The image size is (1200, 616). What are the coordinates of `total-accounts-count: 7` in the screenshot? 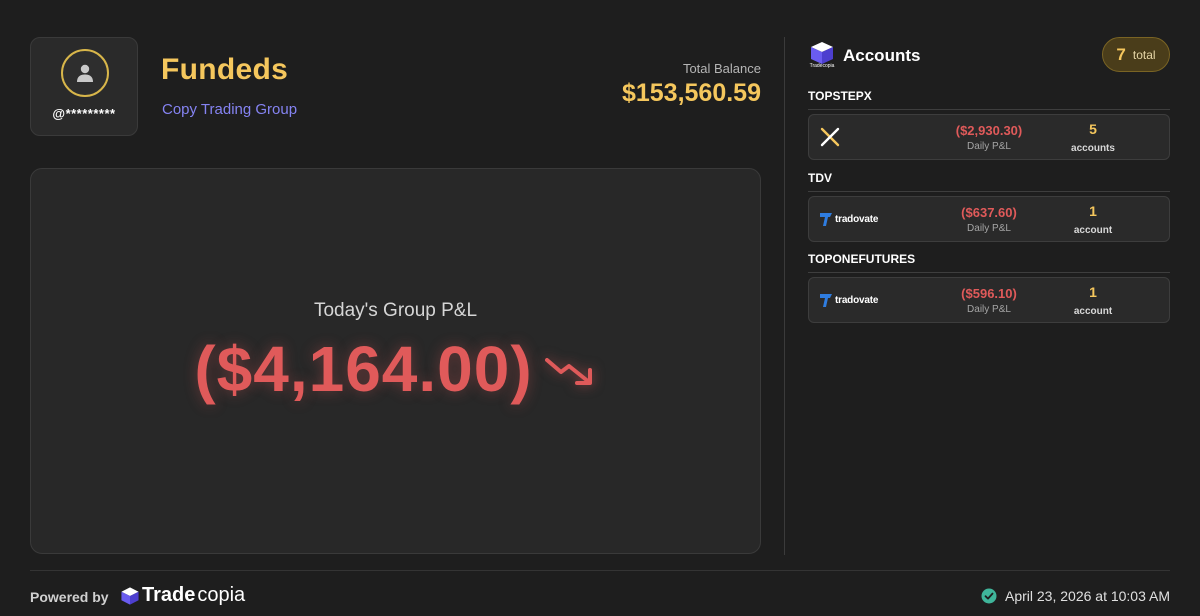 It's located at (1121, 54).